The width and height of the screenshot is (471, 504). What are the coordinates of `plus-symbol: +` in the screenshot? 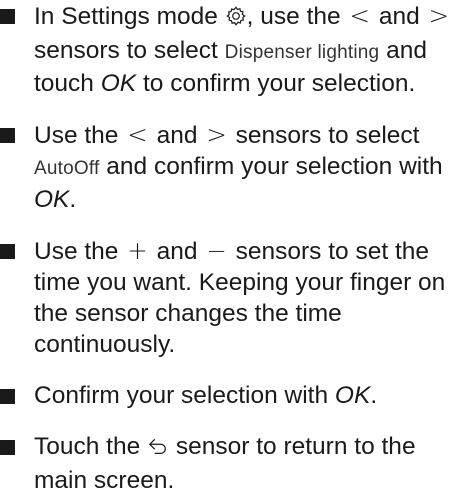 It's located at (137, 250).